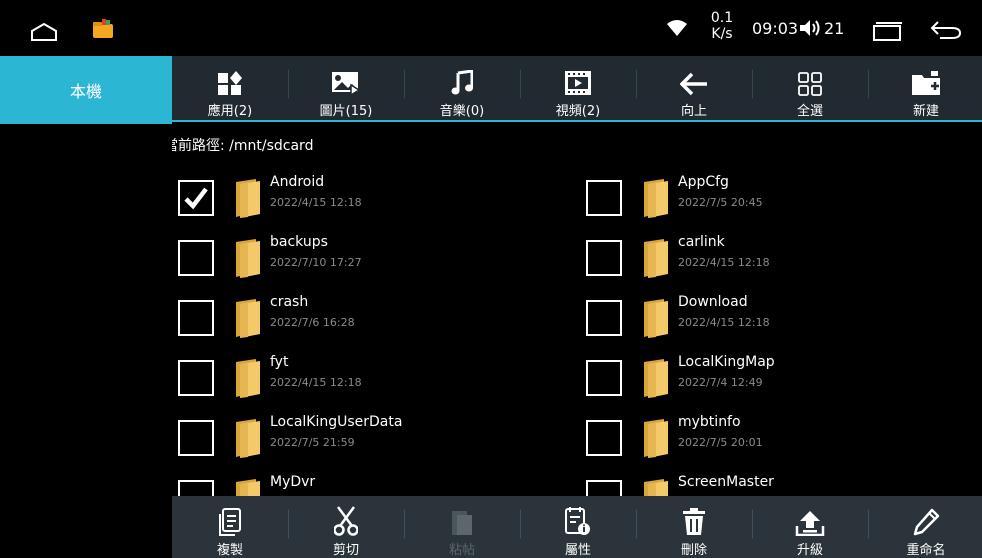 Image resolution: width=982 pixels, height=558 pixels. I want to click on file-manager-app-icon, so click(103, 31).